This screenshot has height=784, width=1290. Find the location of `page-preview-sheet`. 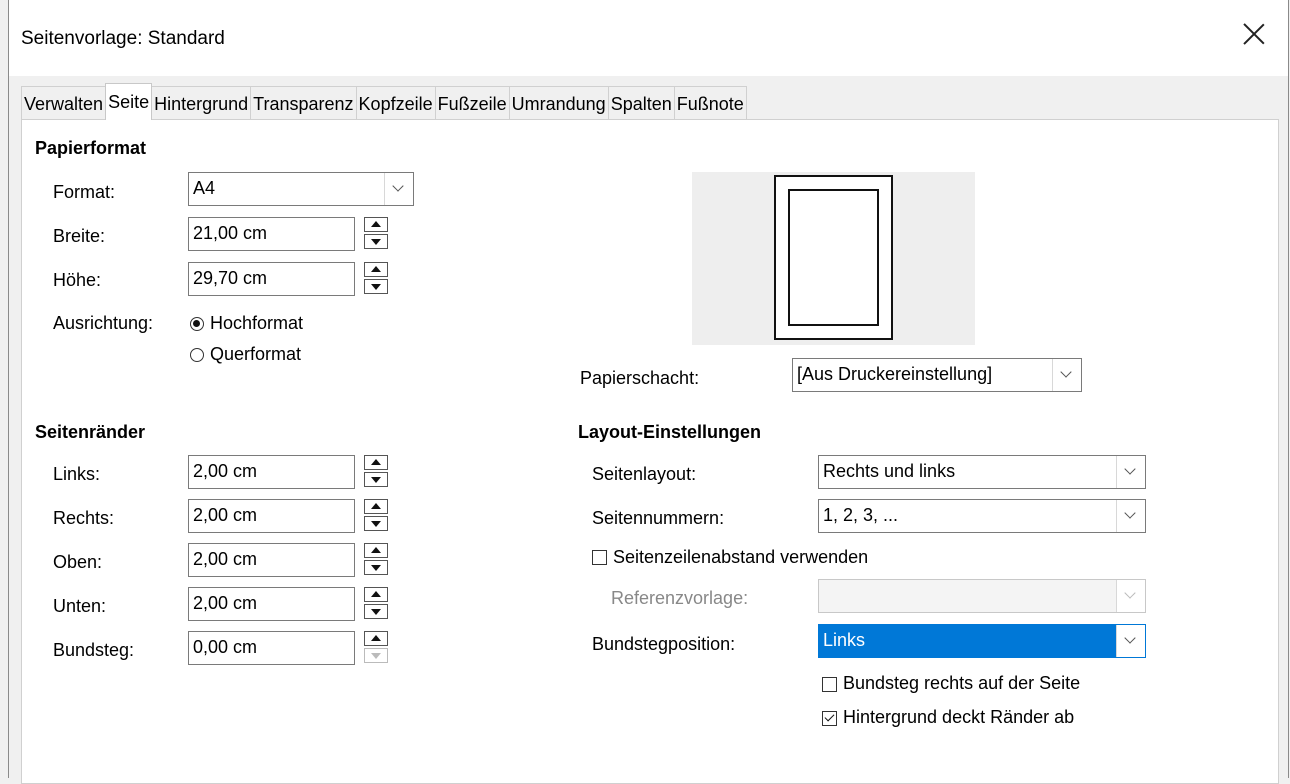

page-preview-sheet is located at coordinates (833, 257).